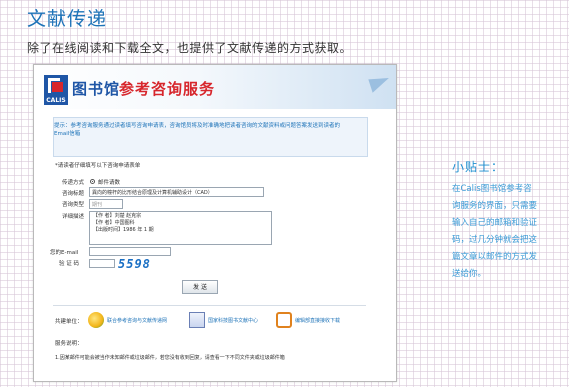 The image size is (569, 387). What do you see at coordinates (137, 320) in the screenshot?
I see `partner-link-1: 联合参考咨询与文献传递网` at bounding box center [137, 320].